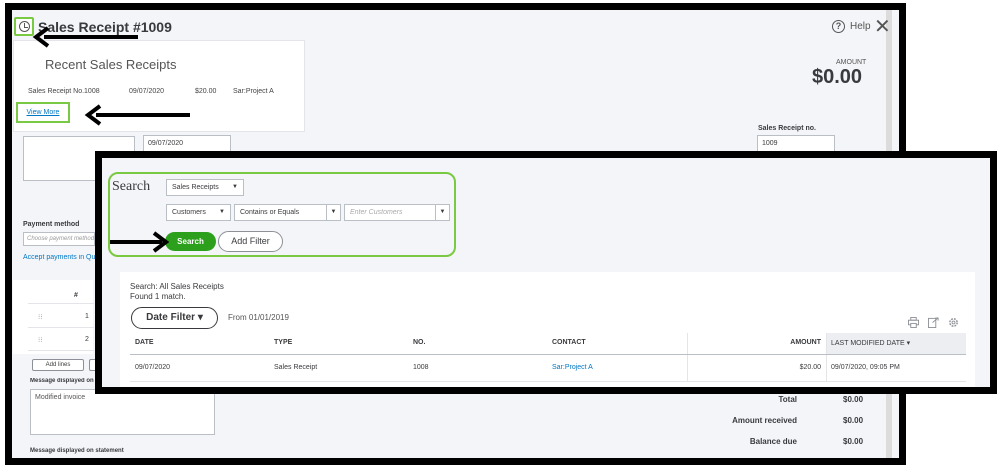 Image resolution: width=999 pixels, height=470 pixels. Describe the element at coordinates (933, 322) in the screenshot. I see `export-icon` at that location.